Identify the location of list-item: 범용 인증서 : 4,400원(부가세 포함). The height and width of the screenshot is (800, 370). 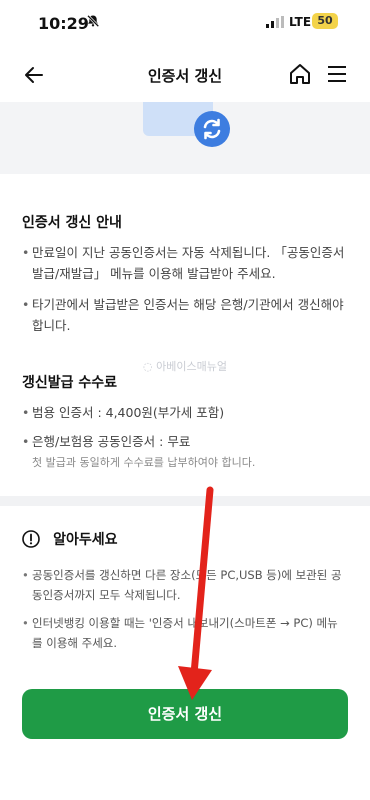
(185, 412).